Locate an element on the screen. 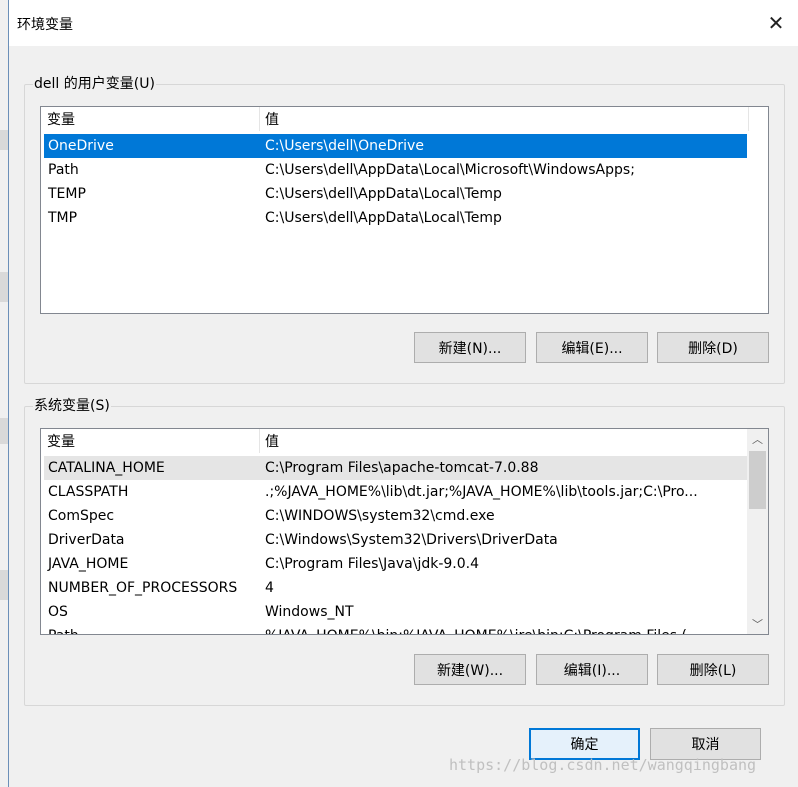 The image size is (798, 787). variable-name: CATALINA_HOME is located at coordinates (106, 468).